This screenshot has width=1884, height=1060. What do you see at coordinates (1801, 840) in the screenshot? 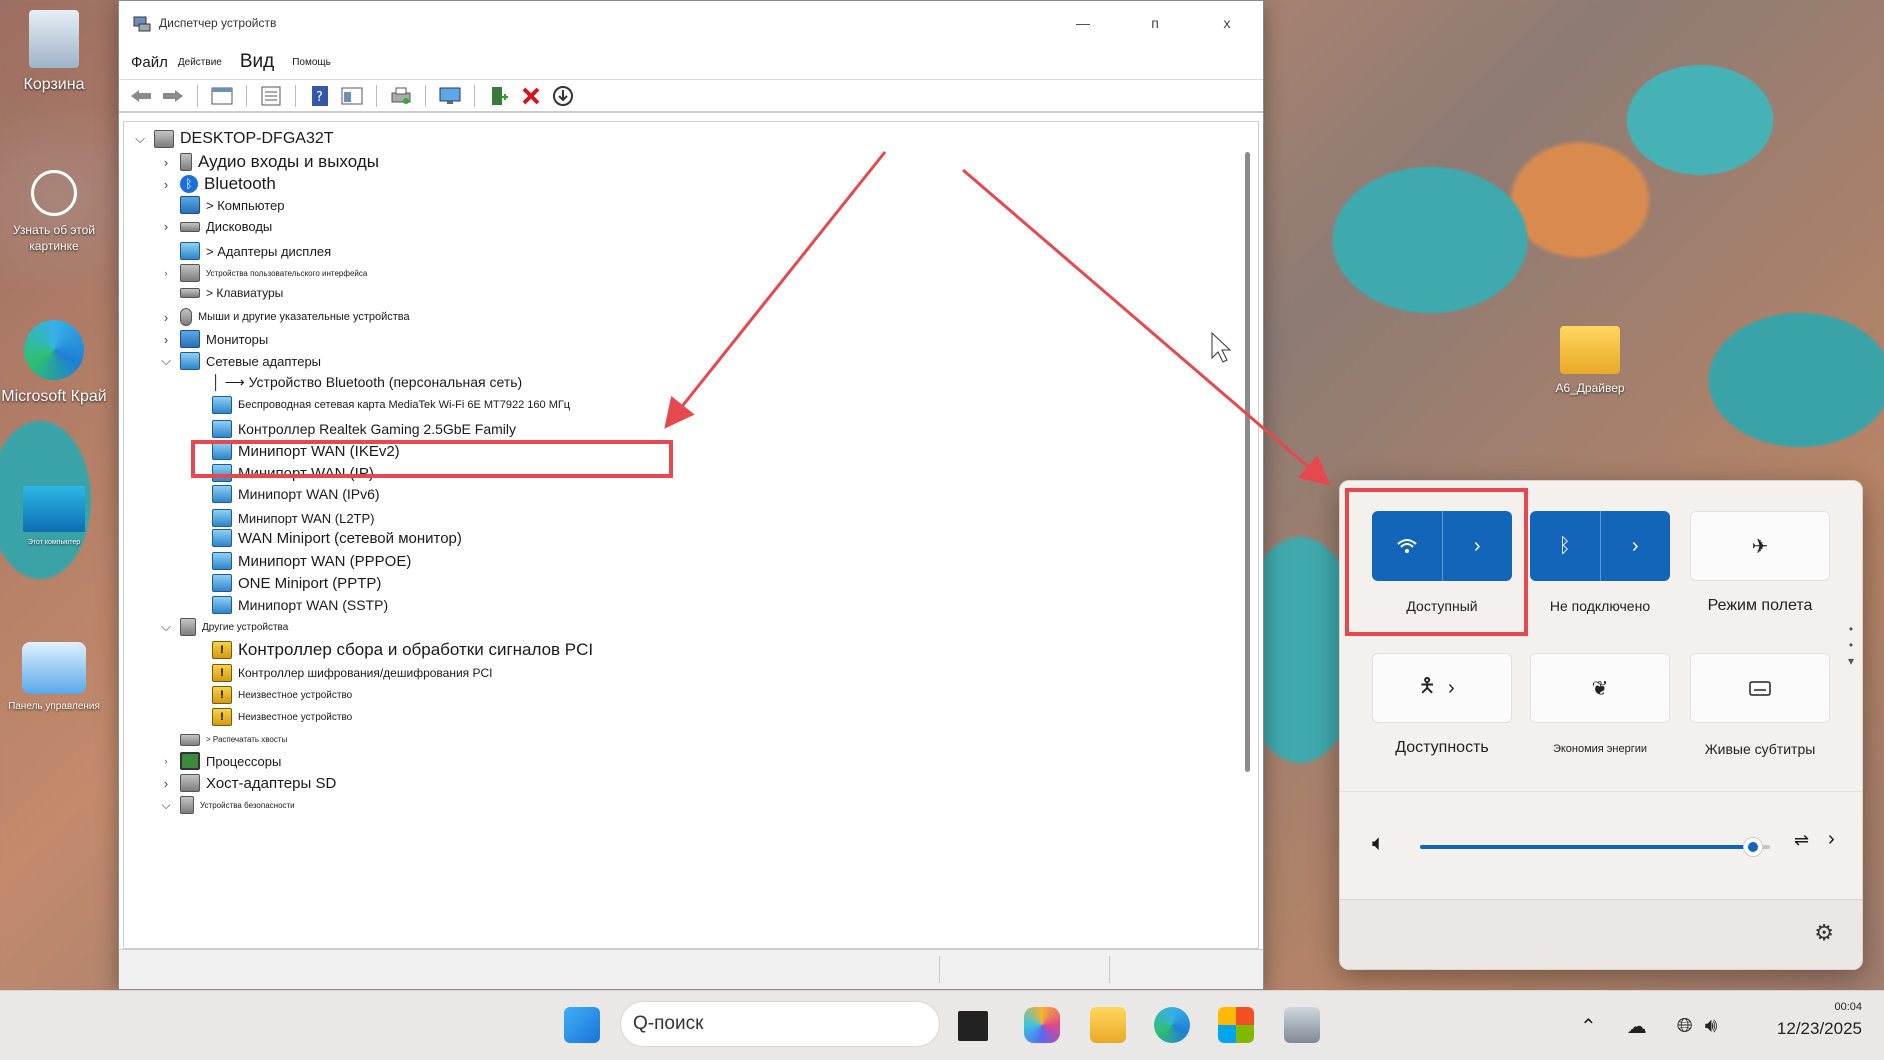
I see `audio-output-icon: ⇌` at bounding box center [1801, 840].